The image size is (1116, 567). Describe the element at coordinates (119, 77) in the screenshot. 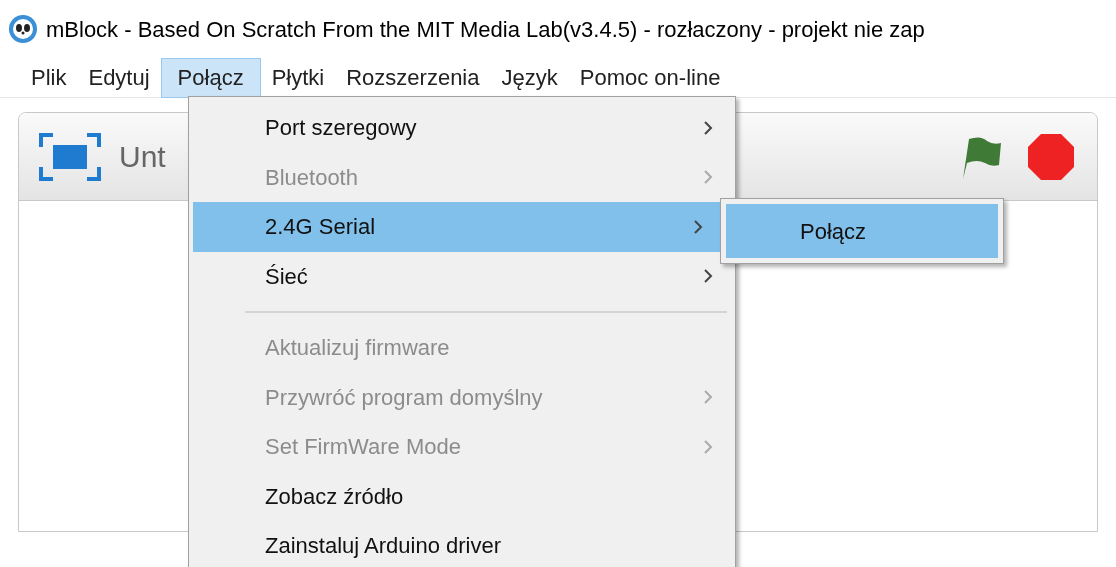

I see `menu-bar-item: Edytuj` at that location.